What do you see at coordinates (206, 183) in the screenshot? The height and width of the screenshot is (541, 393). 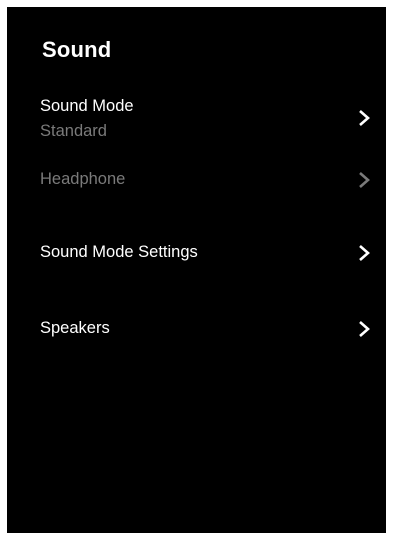 I see `headphone-item: Headphone` at bounding box center [206, 183].